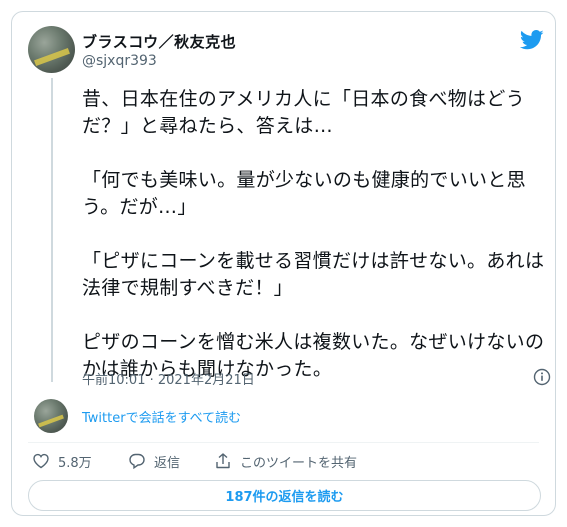 The width and height of the screenshot is (567, 527). What do you see at coordinates (51, 416) in the screenshot?
I see `thread-avatar` at bounding box center [51, 416].